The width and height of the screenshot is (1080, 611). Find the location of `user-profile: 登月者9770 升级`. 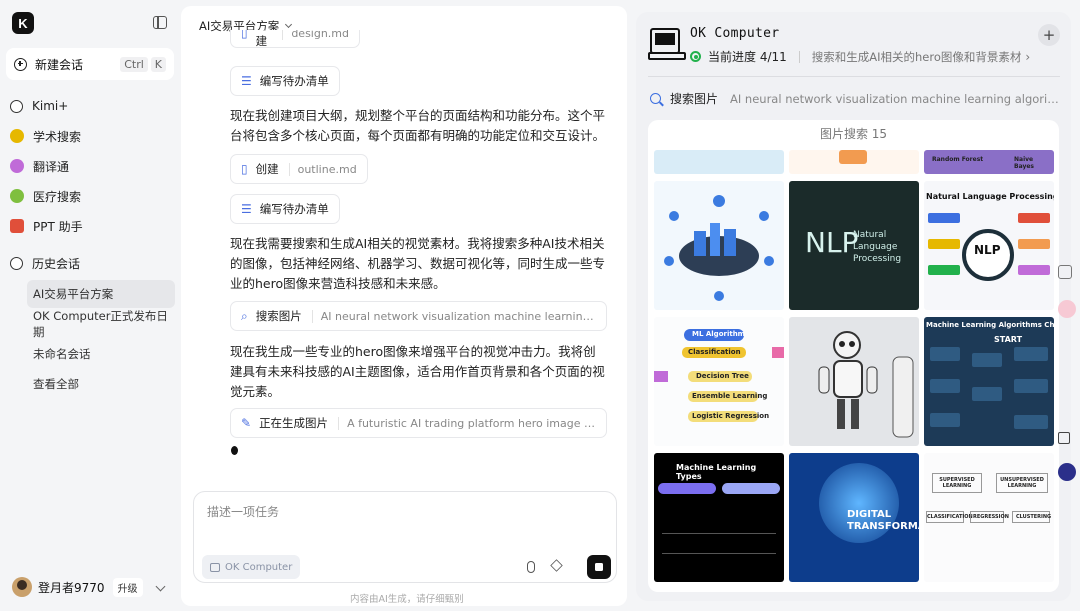

user-profile: 登月者9770 升级 is located at coordinates (77, 587).